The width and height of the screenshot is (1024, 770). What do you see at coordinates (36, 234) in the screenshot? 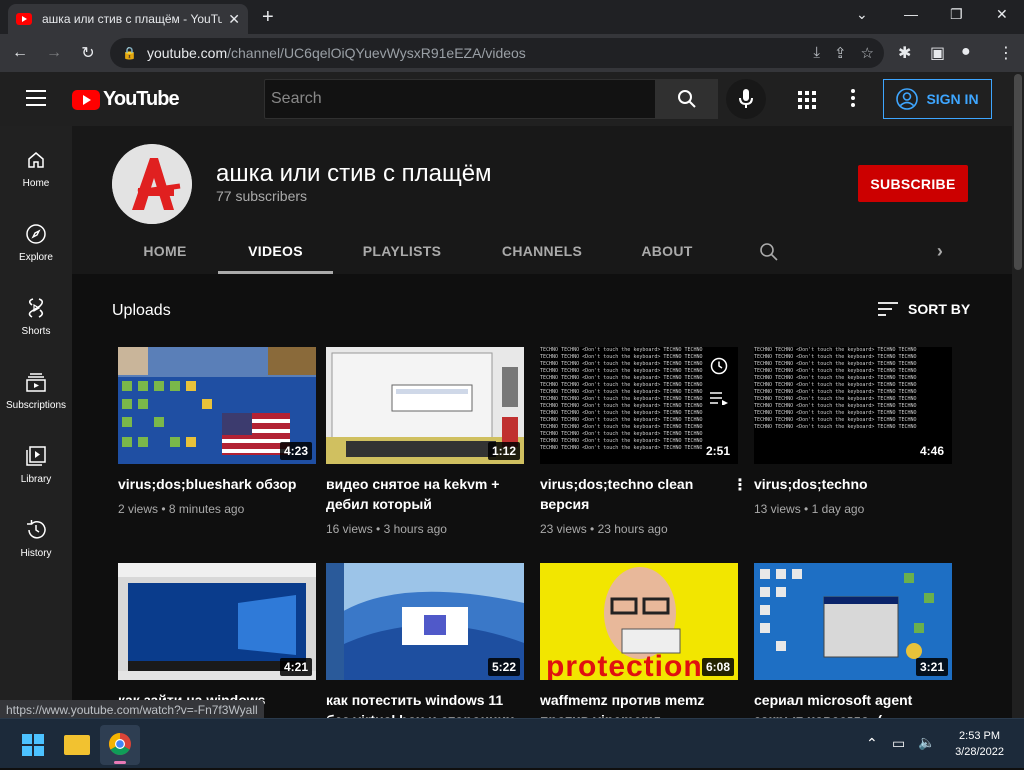
I see `compass-icon` at bounding box center [36, 234].